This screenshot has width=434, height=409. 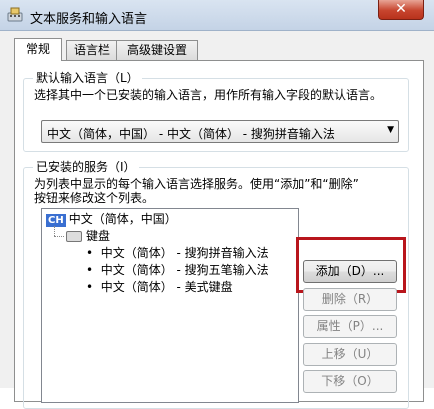 I want to click on installed-services-description-2: 按钮来修改这个列表。, so click(x=94, y=198).